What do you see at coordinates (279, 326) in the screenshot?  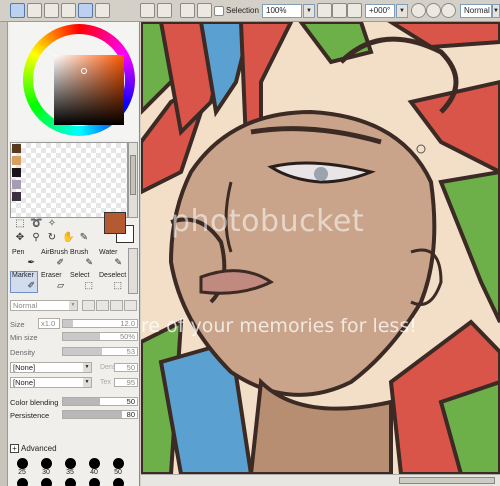 I see `watermark-tagline: re of your memories for less!` at bounding box center [279, 326].